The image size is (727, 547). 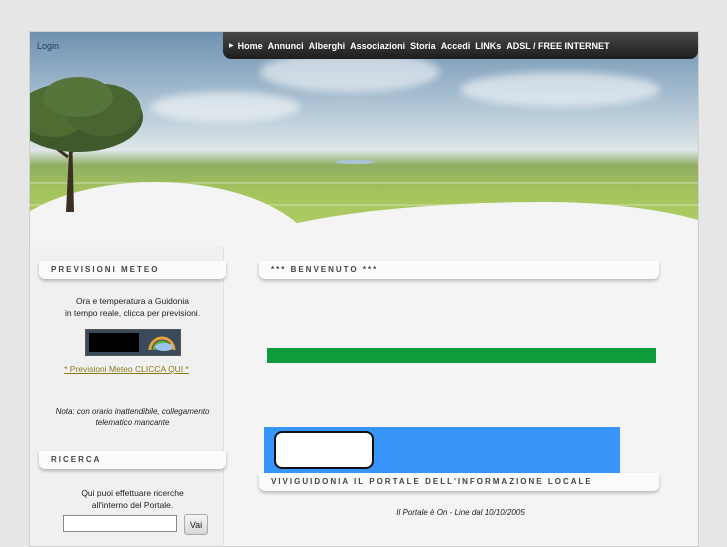 What do you see at coordinates (132, 460) in the screenshot?
I see `search-box-title: RICERCA` at bounding box center [132, 460].